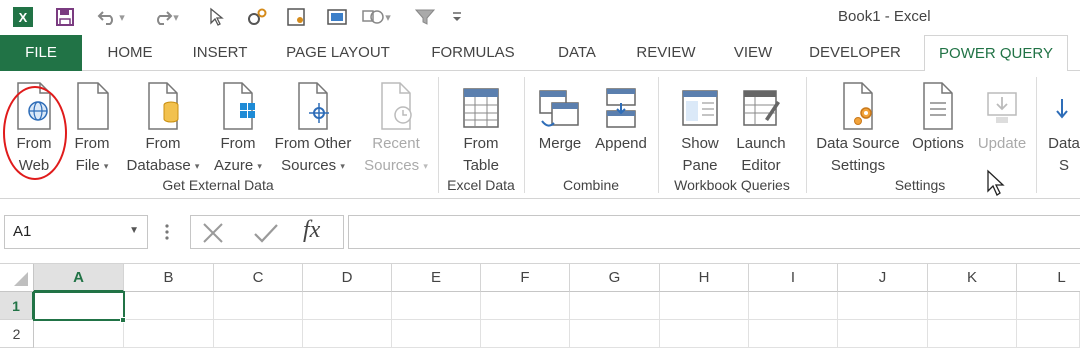 This screenshot has height=349, width=1080. Describe the element at coordinates (92, 143) in the screenshot. I see `from-file-label-1: From` at that location.